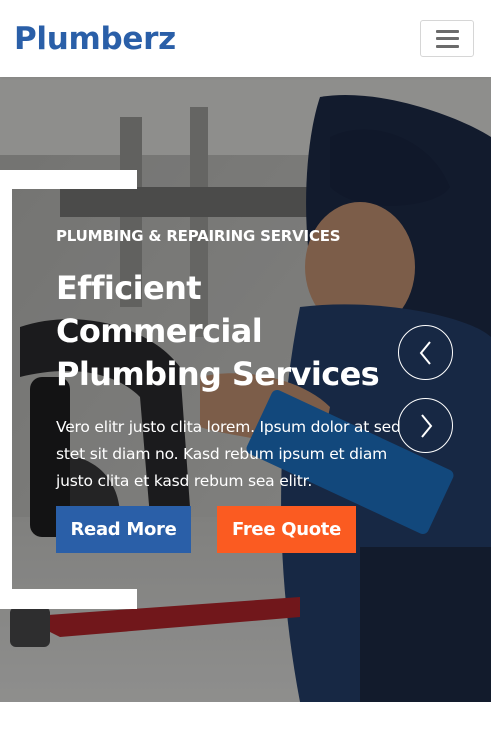  Describe the element at coordinates (198, 236) in the screenshot. I see `hero-eyebrow: PLUMBING & REPAIRING SERVICES` at that location.